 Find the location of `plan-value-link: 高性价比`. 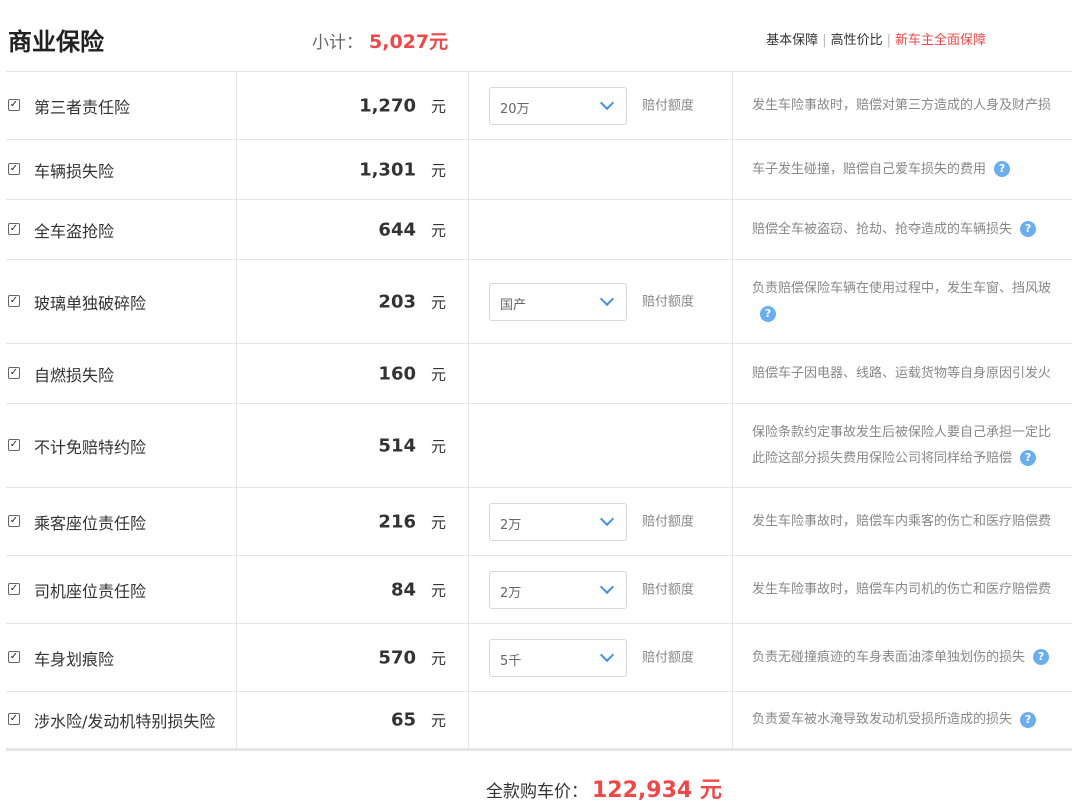

plan-value-link: 高性价比 is located at coordinates (857, 40).